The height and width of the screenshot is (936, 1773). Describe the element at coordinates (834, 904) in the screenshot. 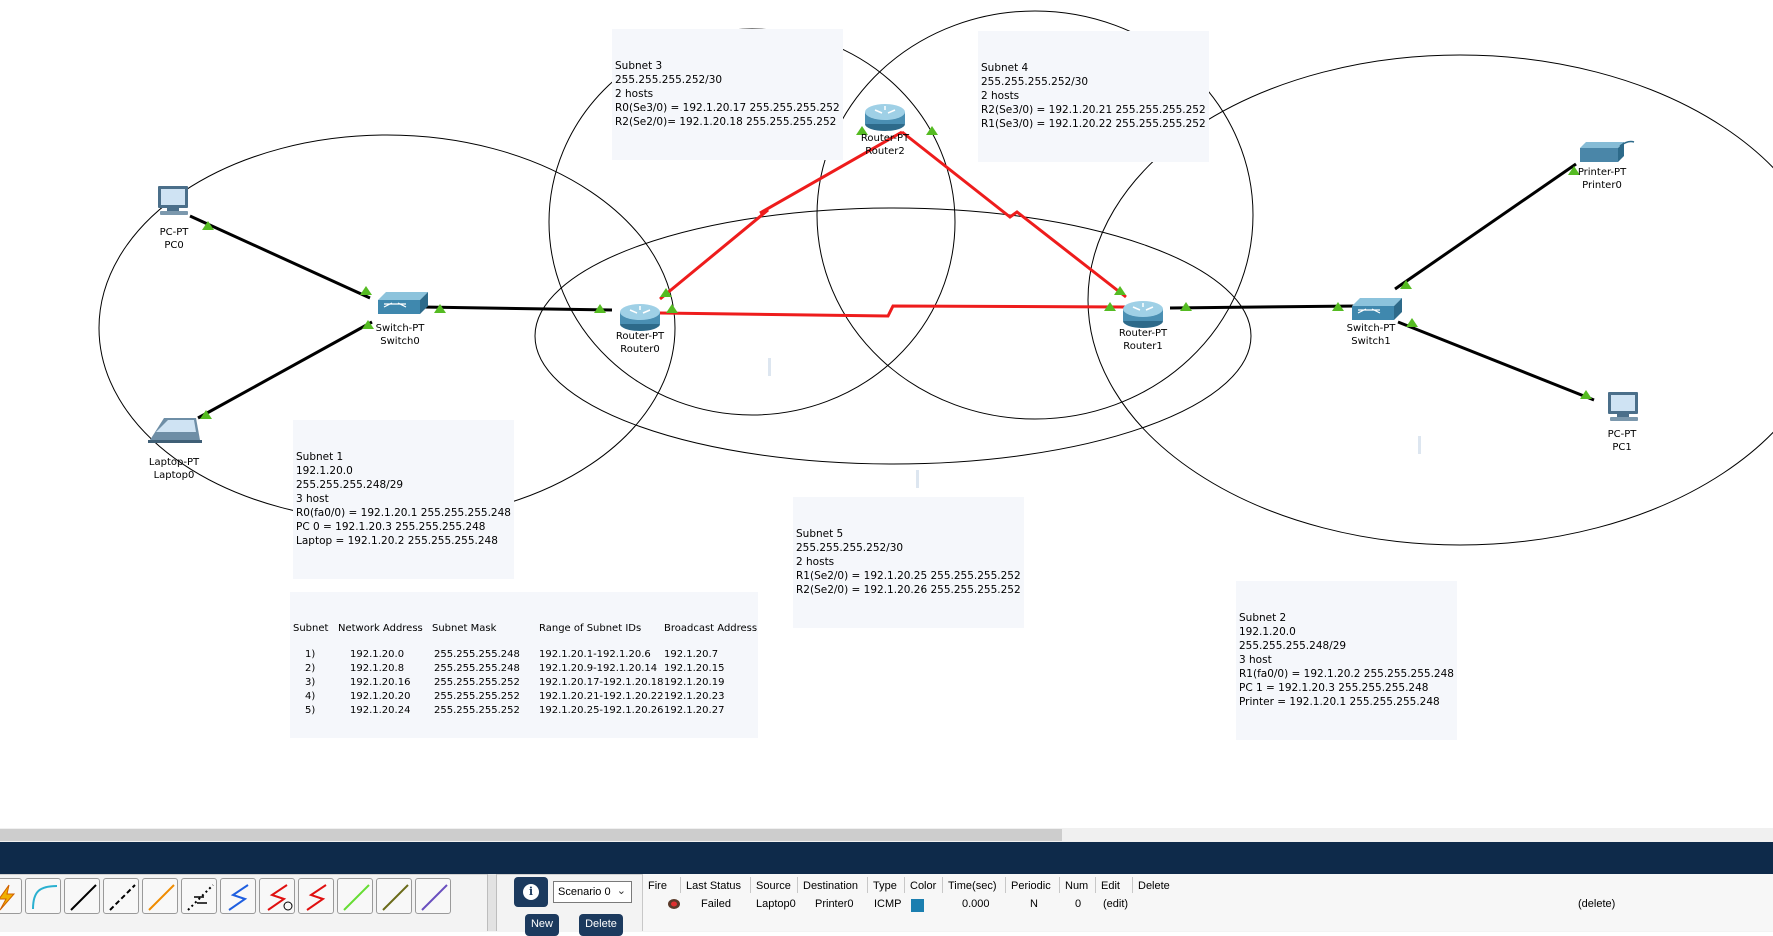

I see `pdu-destination: Printer0` at that location.